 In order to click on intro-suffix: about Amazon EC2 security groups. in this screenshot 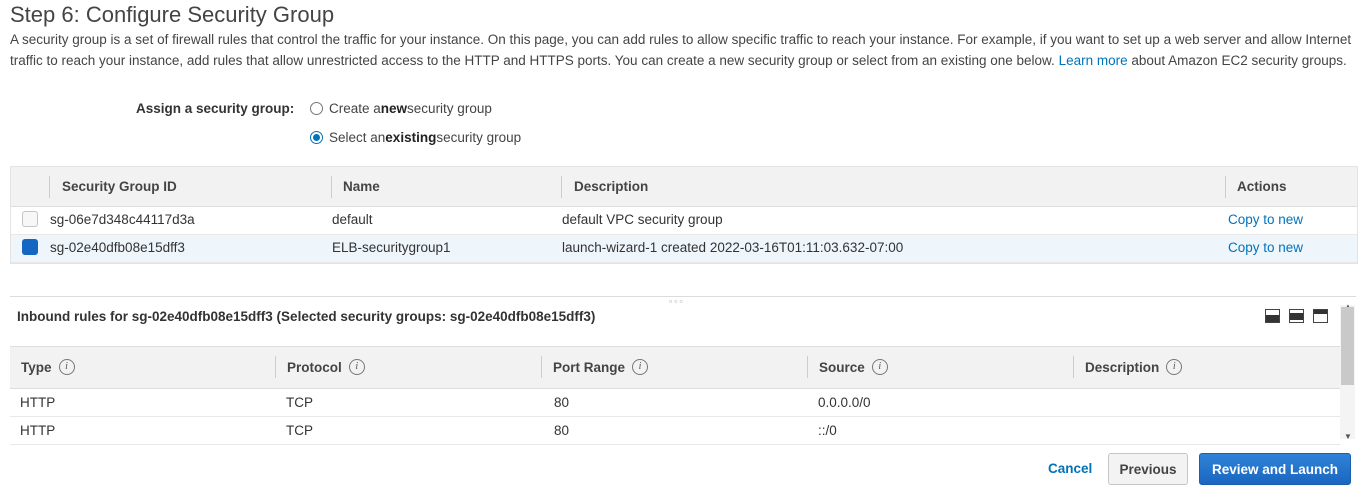, I will do `click(1239, 60)`.